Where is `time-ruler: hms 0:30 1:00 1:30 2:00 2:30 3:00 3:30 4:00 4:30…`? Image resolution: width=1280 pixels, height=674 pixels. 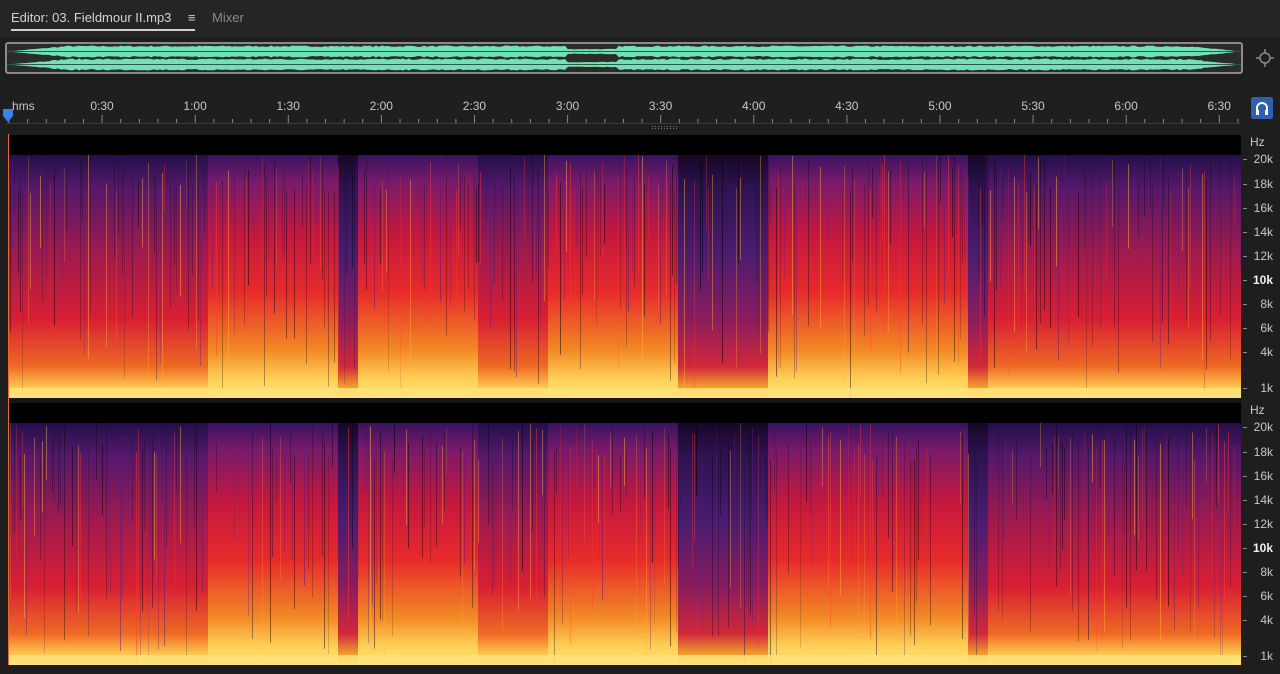
time-ruler: hms 0:30 1:00 1:30 2:00 2:30 3:00 3:30 4:00 4:30… is located at coordinates (623, 110).